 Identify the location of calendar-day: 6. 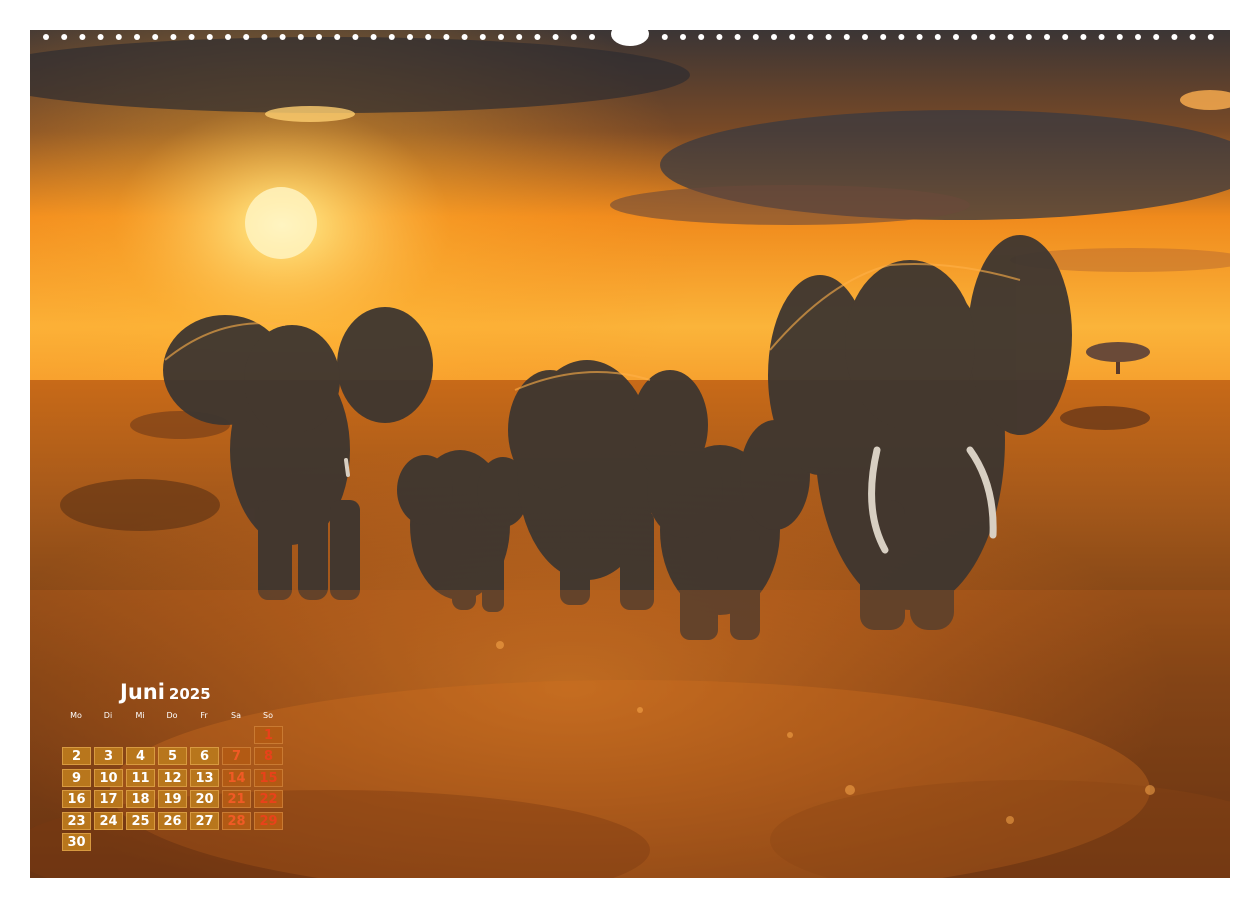
(204, 756).